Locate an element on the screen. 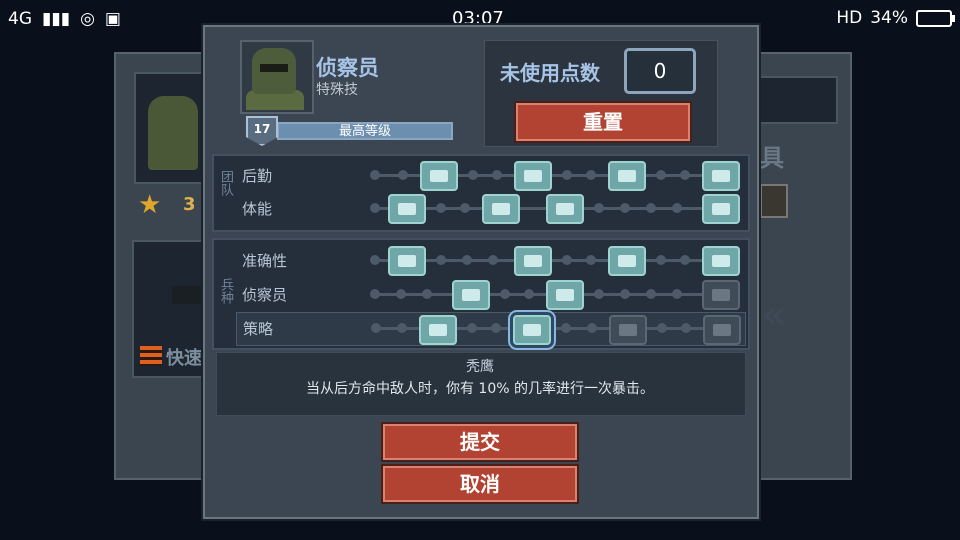 Image resolution: width=960 pixels, height=540 pixels. background-soldier is located at coordinates (173, 133).